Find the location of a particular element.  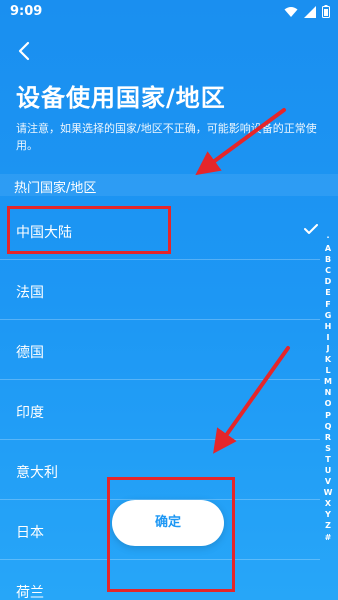

notice-text: 请注意，如果选择的国家/地区不正确，可能影响设备的正常使用。 is located at coordinates (166, 137).